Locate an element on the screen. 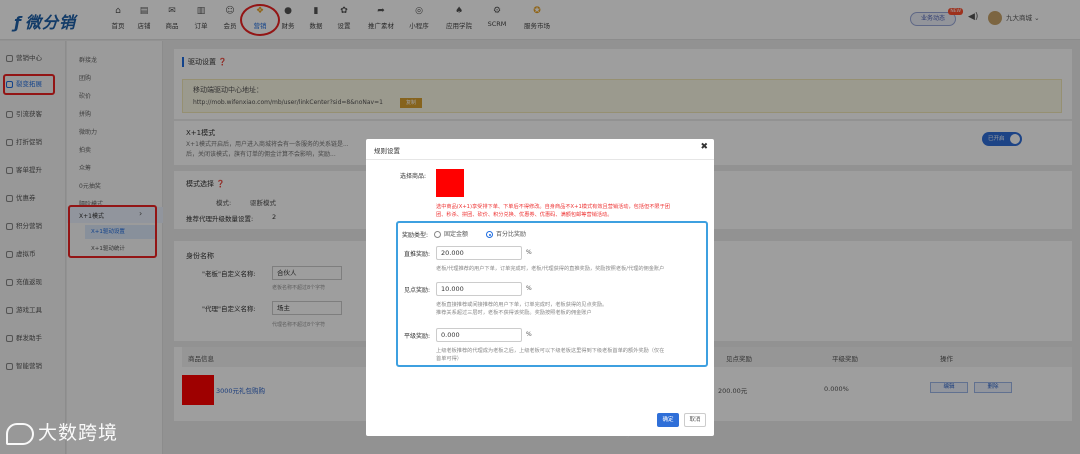  reward-type-fixed: 固定金额 is located at coordinates (451, 233).